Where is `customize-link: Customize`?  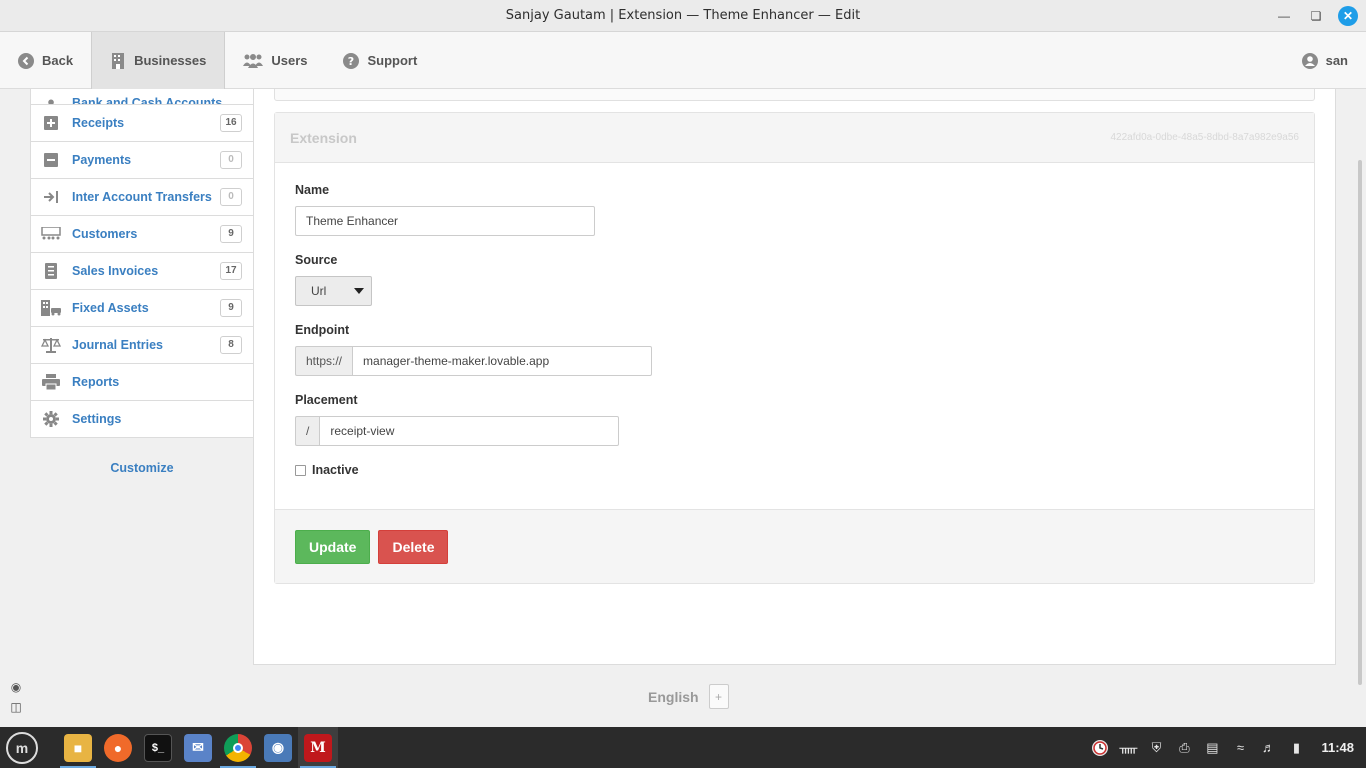
customize-link: Customize is located at coordinates (142, 468).